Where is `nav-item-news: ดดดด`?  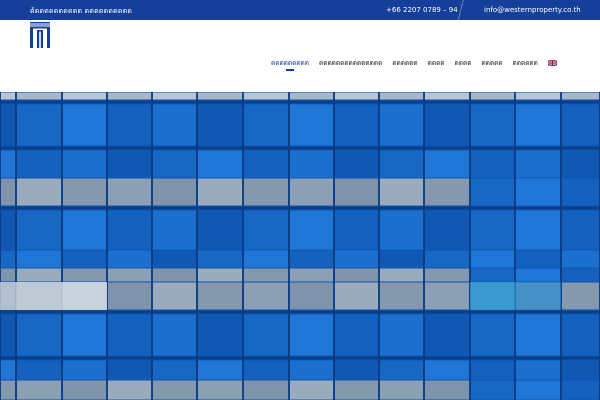
nav-item-news: ดดดด is located at coordinates (436, 66).